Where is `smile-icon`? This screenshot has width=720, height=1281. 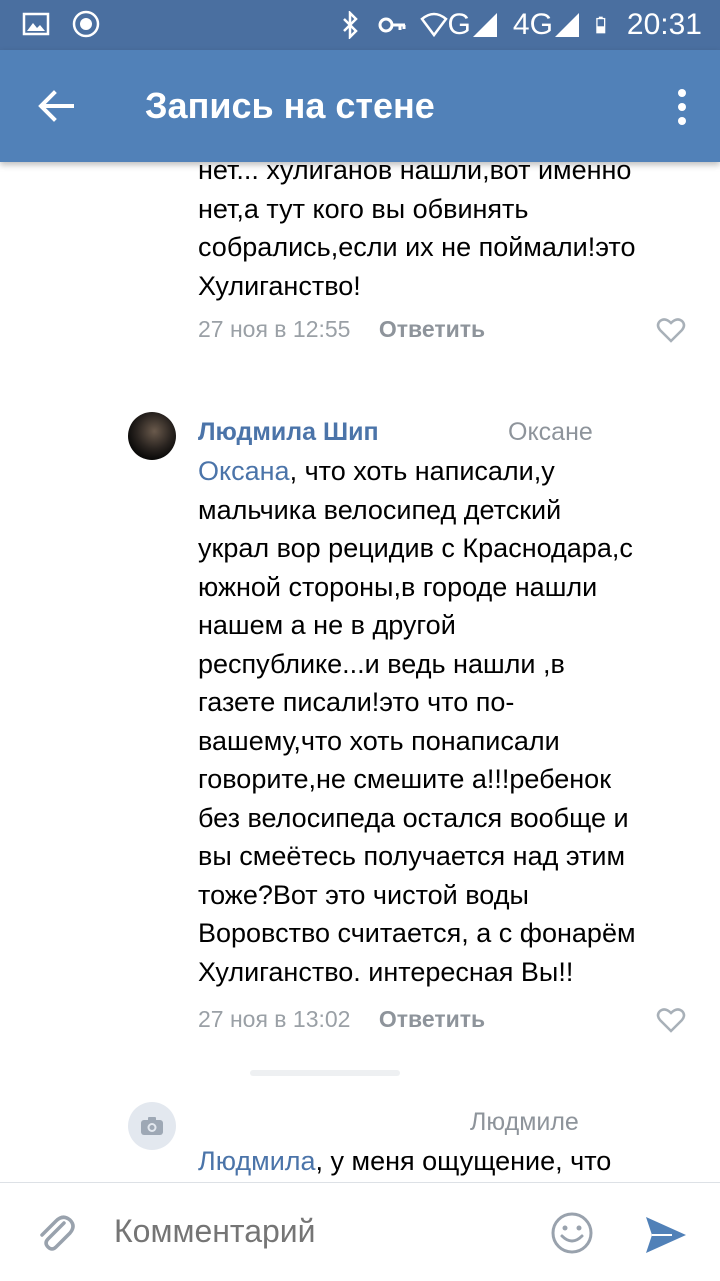
smile-icon is located at coordinates (572, 1233).